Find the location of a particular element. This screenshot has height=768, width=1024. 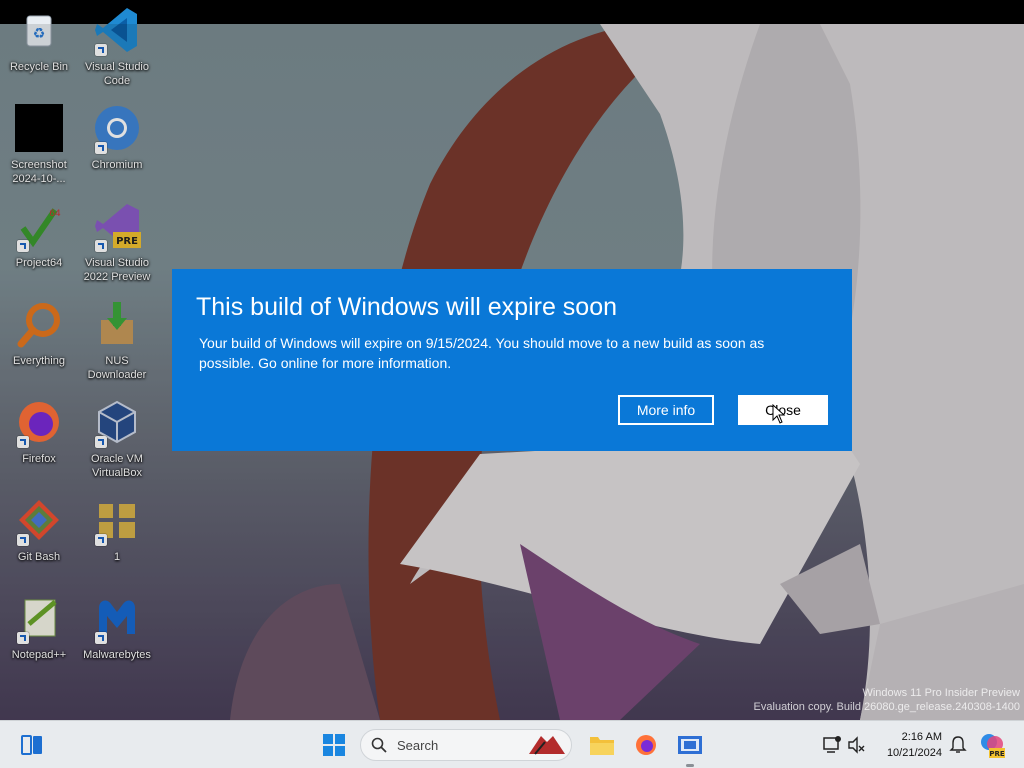

more-info-button: More info is located at coordinates (666, 410).